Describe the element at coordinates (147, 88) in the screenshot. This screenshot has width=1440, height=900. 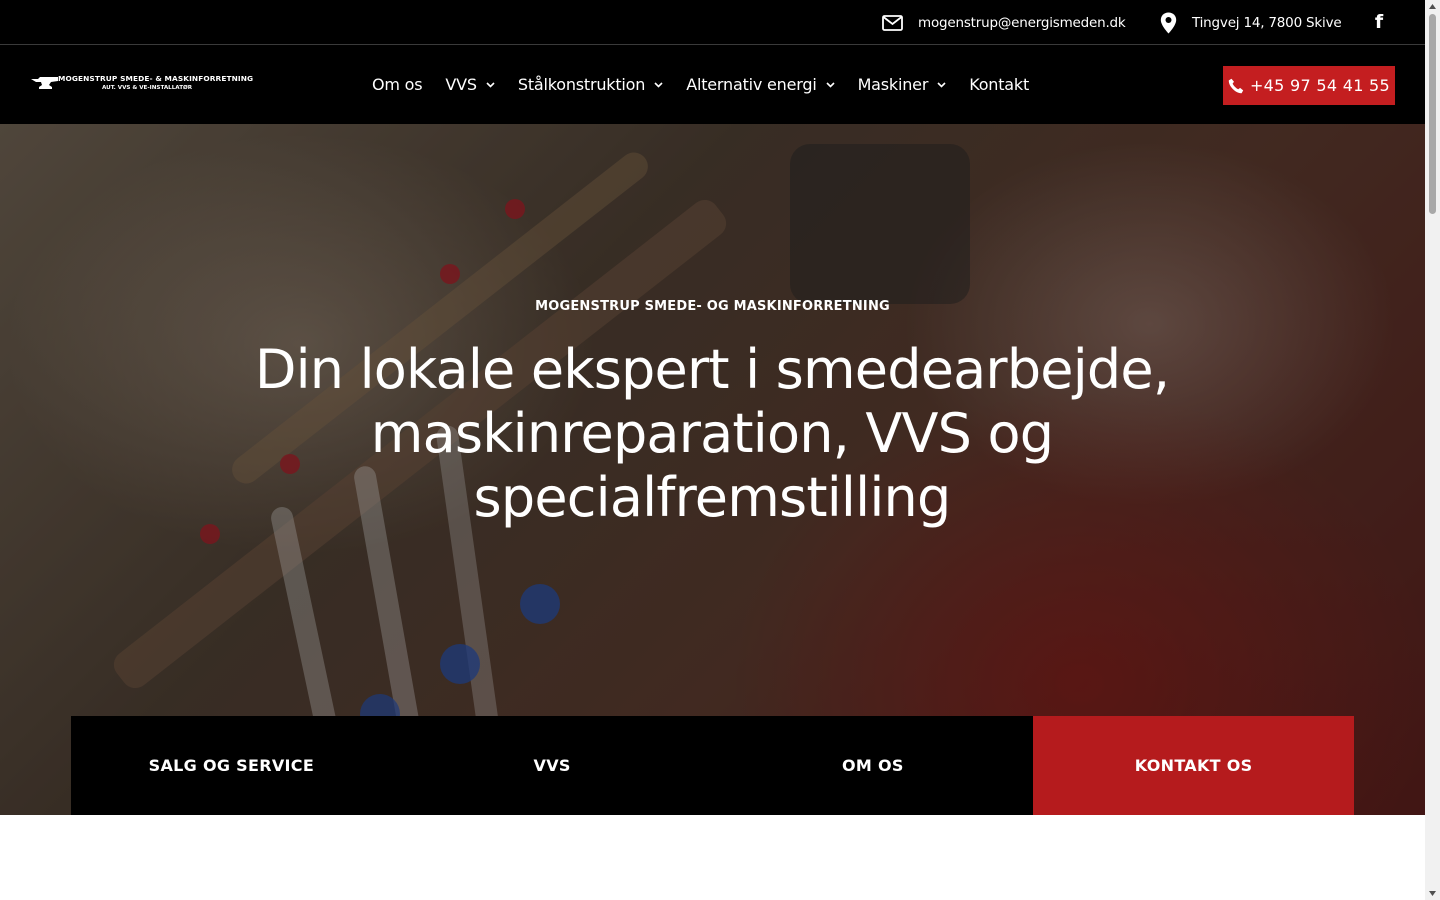
I see `logo-tagline: AUT. VVS & VE-INSTALLATØR` at that location.